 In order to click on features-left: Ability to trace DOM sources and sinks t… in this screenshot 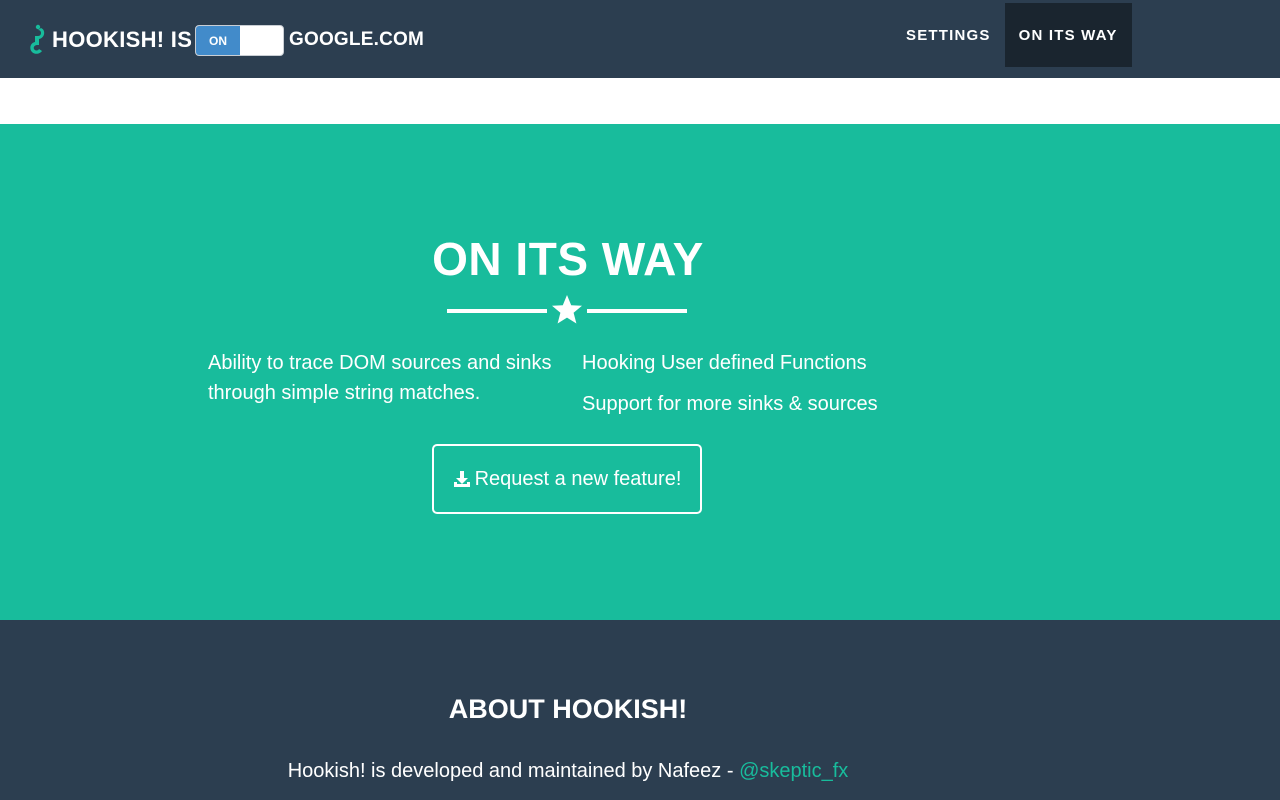, I will do `click(383, 378)`.